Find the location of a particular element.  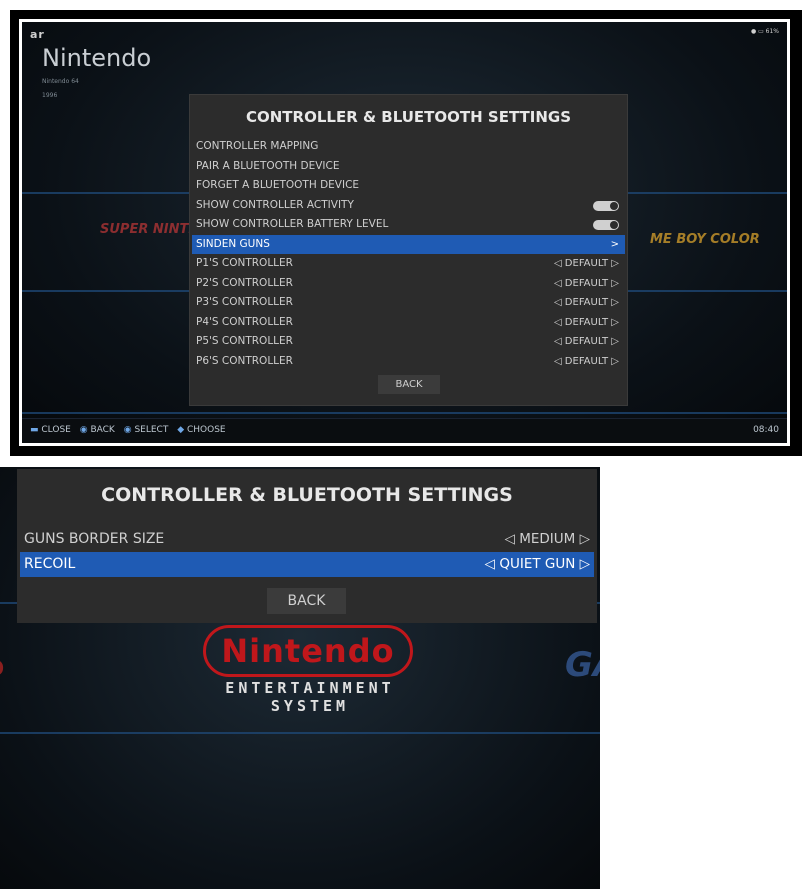

menu-item-p6-controller: P6'S CONTROLLER ◁ DEFAULT ▷ is located at coordinates (408, 362).